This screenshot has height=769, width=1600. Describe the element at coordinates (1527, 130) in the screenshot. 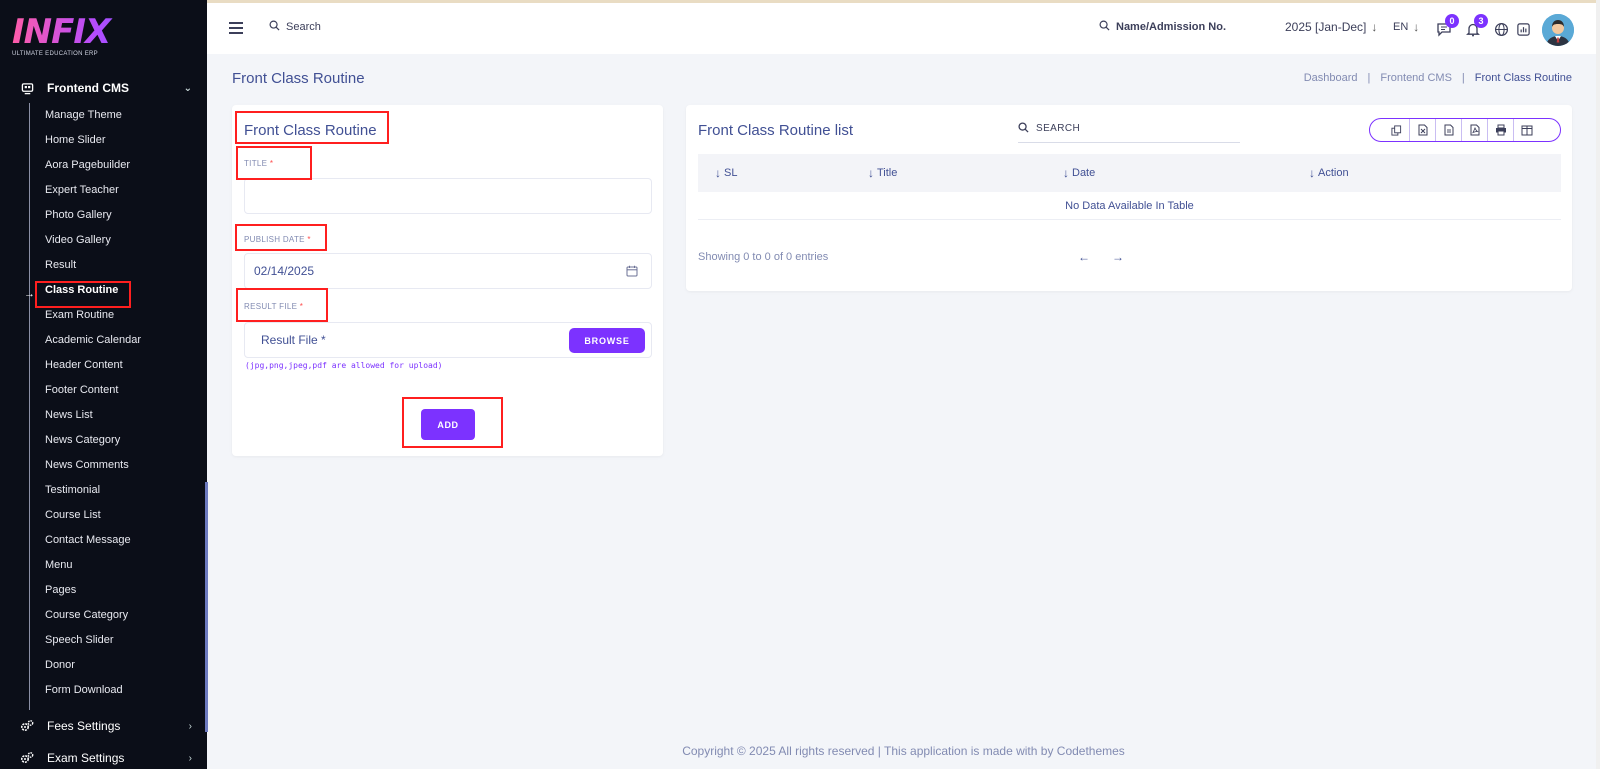

I see `columns-icon` at that location.